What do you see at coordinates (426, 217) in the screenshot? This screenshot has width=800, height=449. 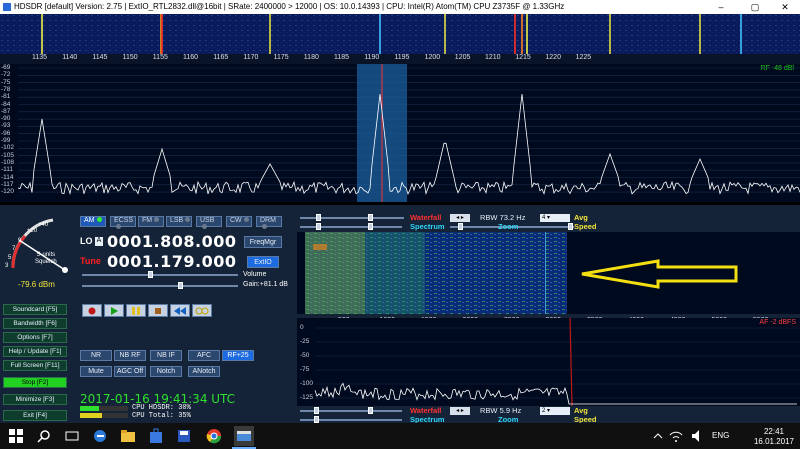 I see `waterfall-label: Waterfall` at bounding box center [426, 217].